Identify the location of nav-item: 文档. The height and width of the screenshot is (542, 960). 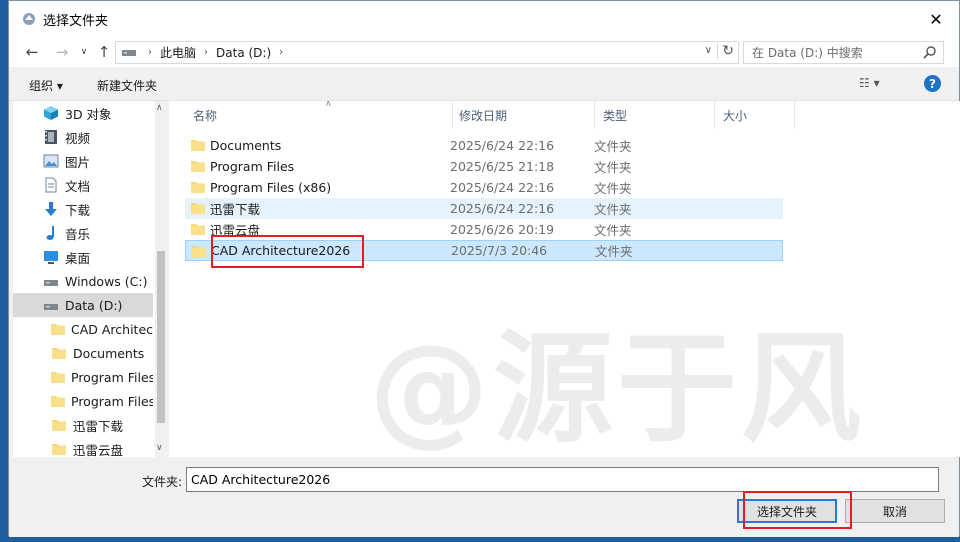
(83, 185).